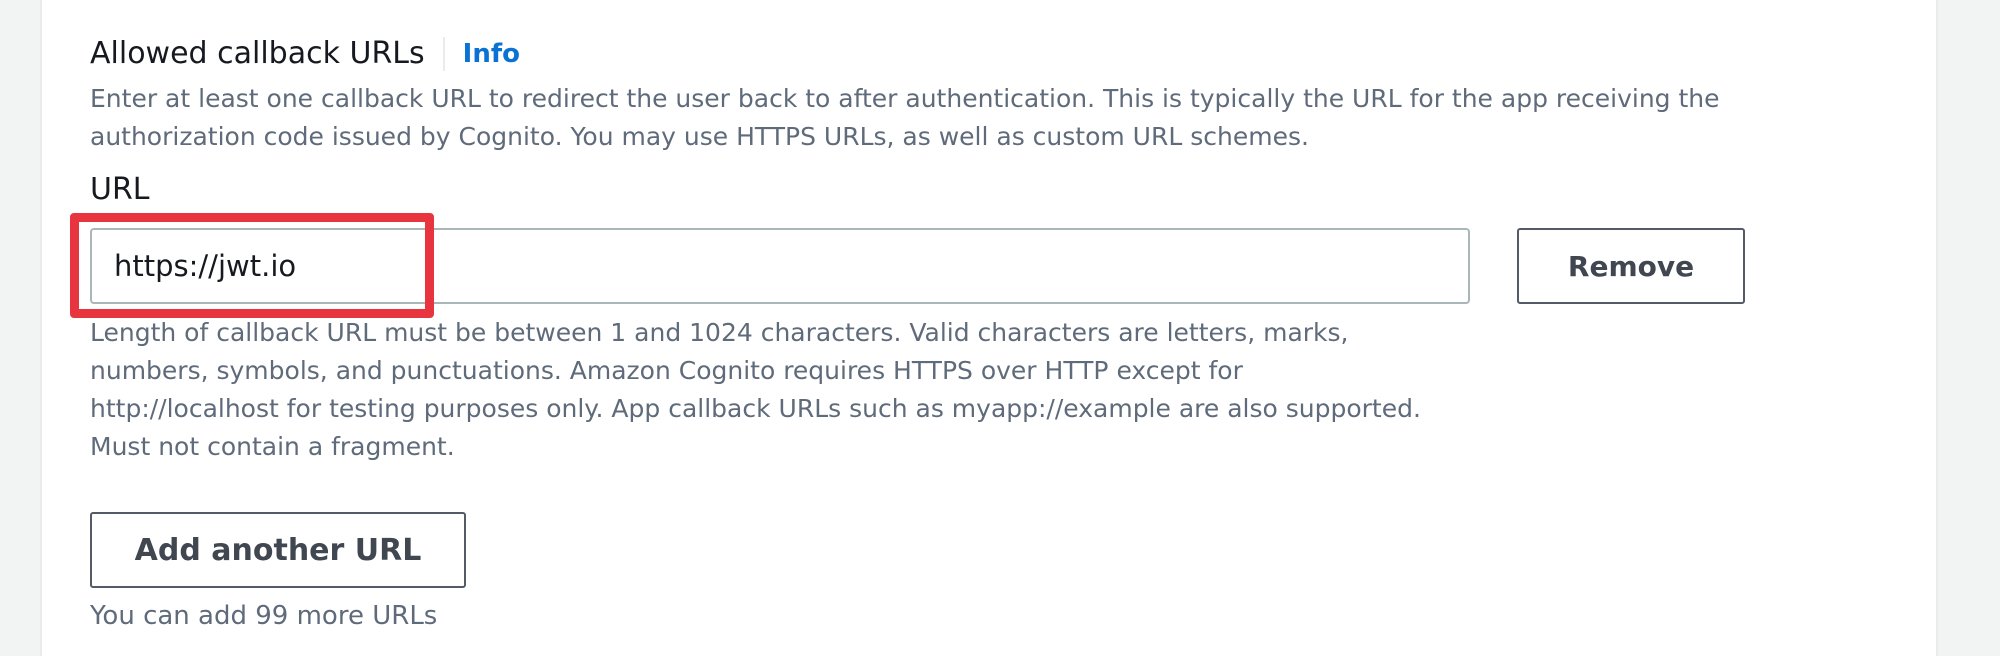 This screenshot has width=2000, height=656. I want to click on add-another-url-button: Add another URL, so click(278, 550).